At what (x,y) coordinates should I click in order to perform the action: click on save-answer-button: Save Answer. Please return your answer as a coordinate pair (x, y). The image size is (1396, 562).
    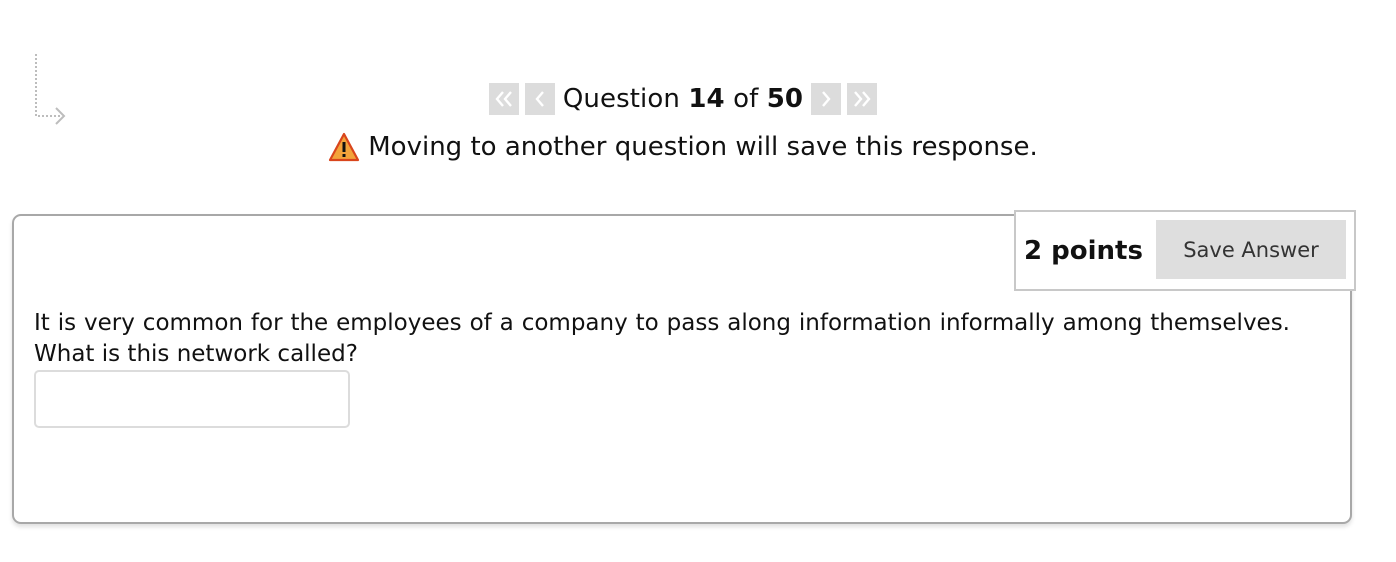
    Looking at the image, I should click on (1251, 249).